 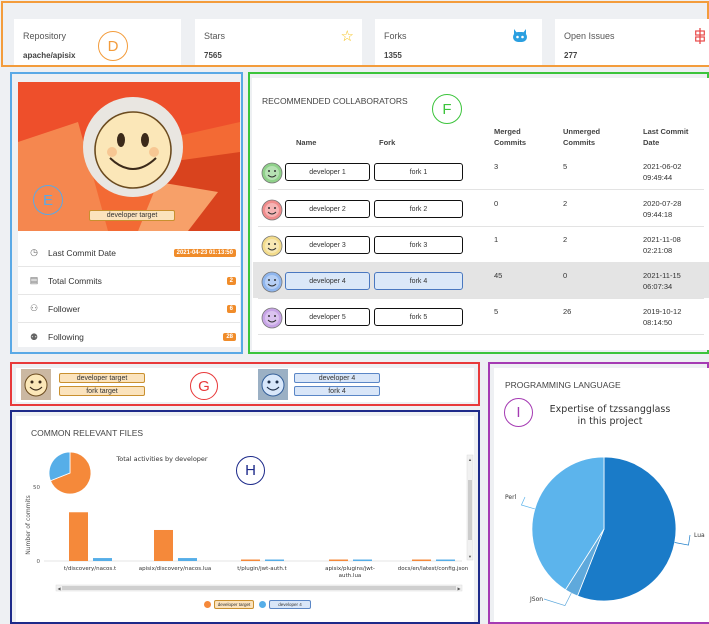 What do you see at coordinates (34, 252) in the screenshot?
I see `clock-icon: ◷` at bounding box center [34, 252].